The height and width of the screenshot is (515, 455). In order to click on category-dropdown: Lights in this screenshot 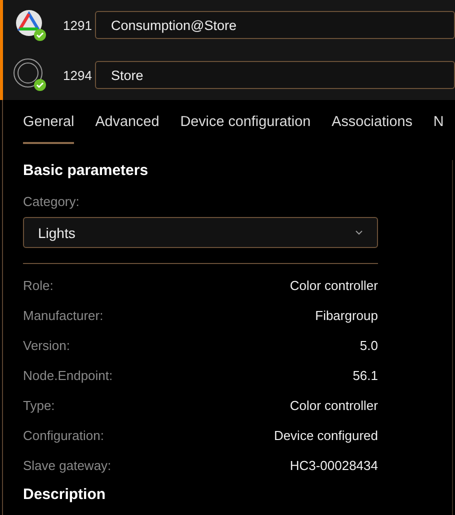, I will do `click(200, 232)`.